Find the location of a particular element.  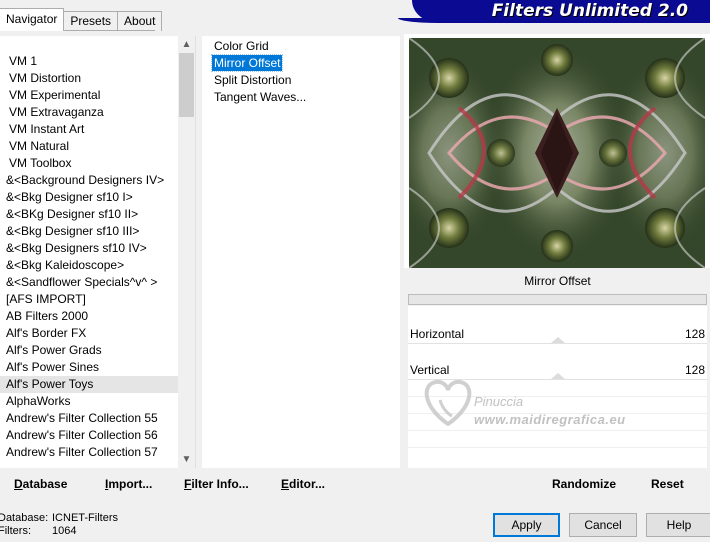

category-item: AB Filters 2000 is located at coordinates (89, 316).